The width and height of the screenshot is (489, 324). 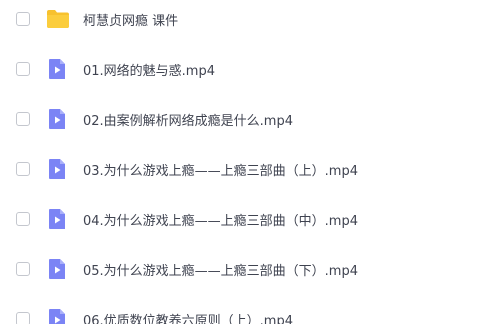 I want to click on file-name: 05.为什么游戏上瘾——上瘾三部曲（下）.mp4, so click(x=220, y=269).